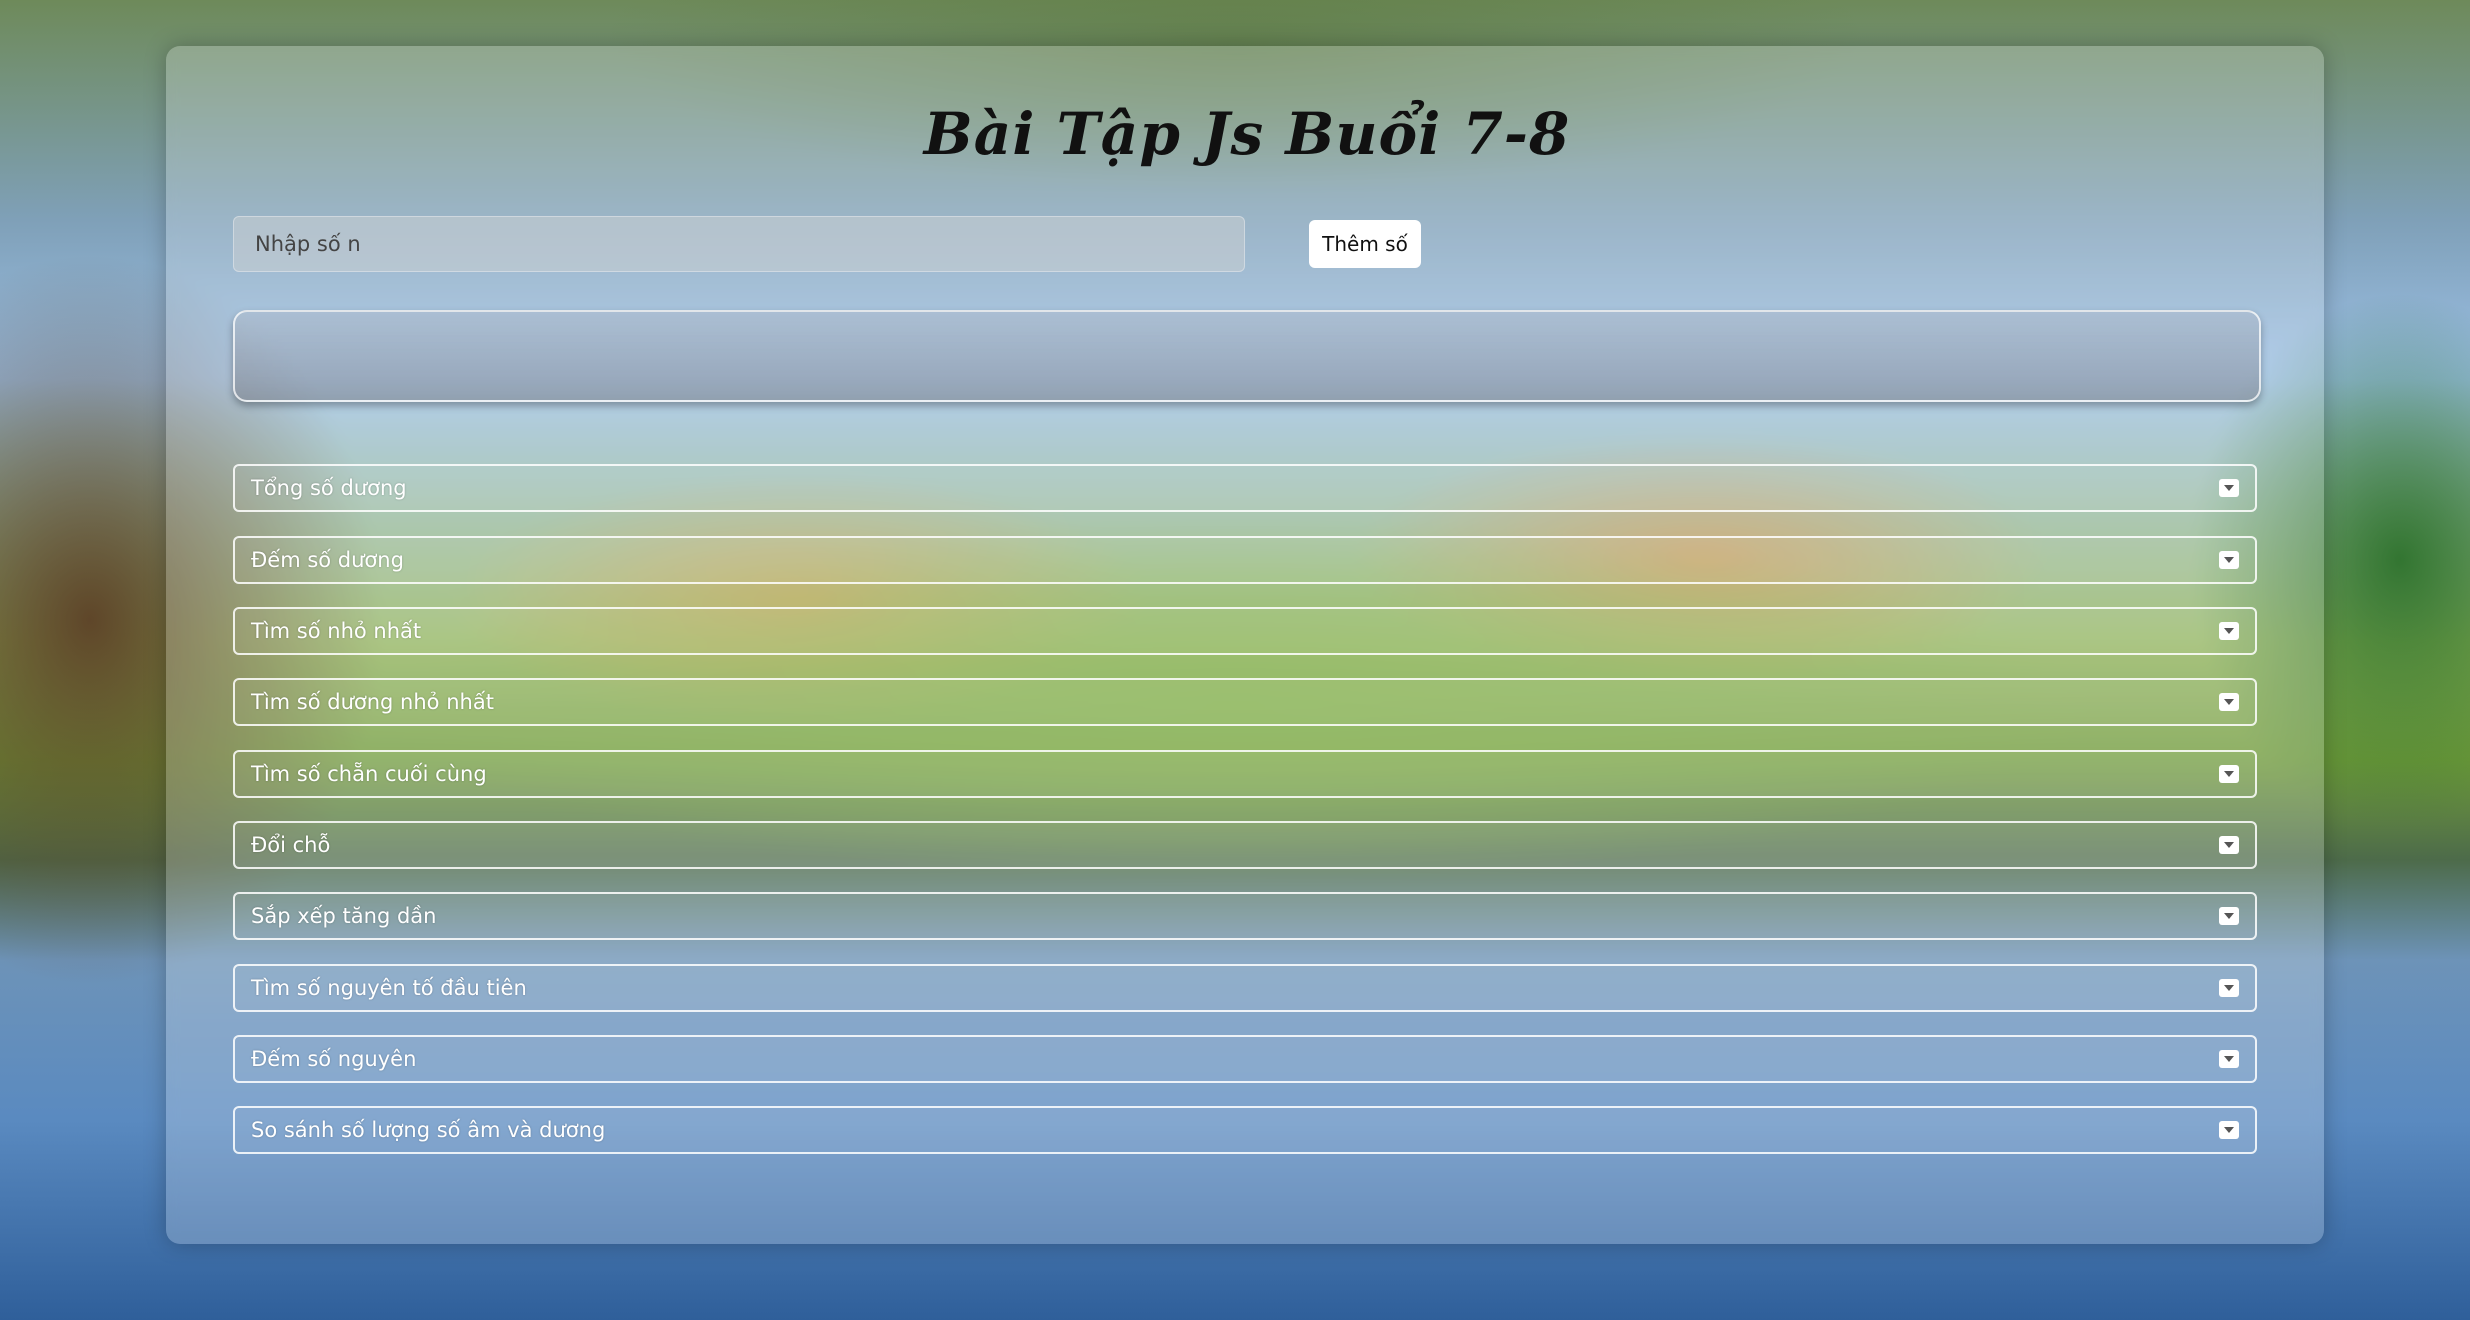  I want to click on accordion-item-label: Tìm số dương nhỏ nhất, so click(372, 702).